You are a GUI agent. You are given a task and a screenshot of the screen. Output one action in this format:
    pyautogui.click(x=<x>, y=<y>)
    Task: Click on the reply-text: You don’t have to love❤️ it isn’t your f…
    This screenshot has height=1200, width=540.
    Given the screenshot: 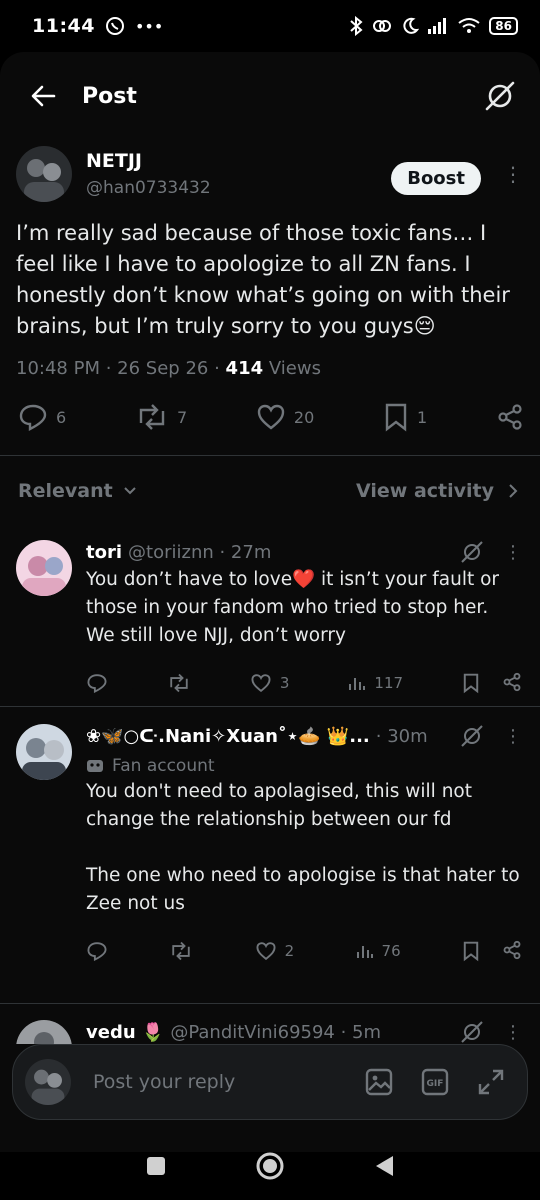 What is the action you would take?
    pyautogui.click(x=293, y=607)
    